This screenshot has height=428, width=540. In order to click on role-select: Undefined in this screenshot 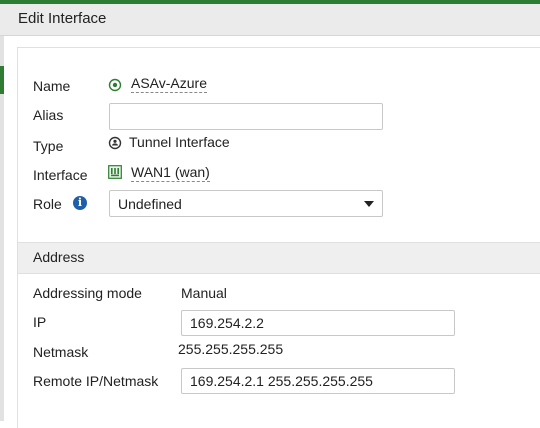, I will do `click(246, 203)`.